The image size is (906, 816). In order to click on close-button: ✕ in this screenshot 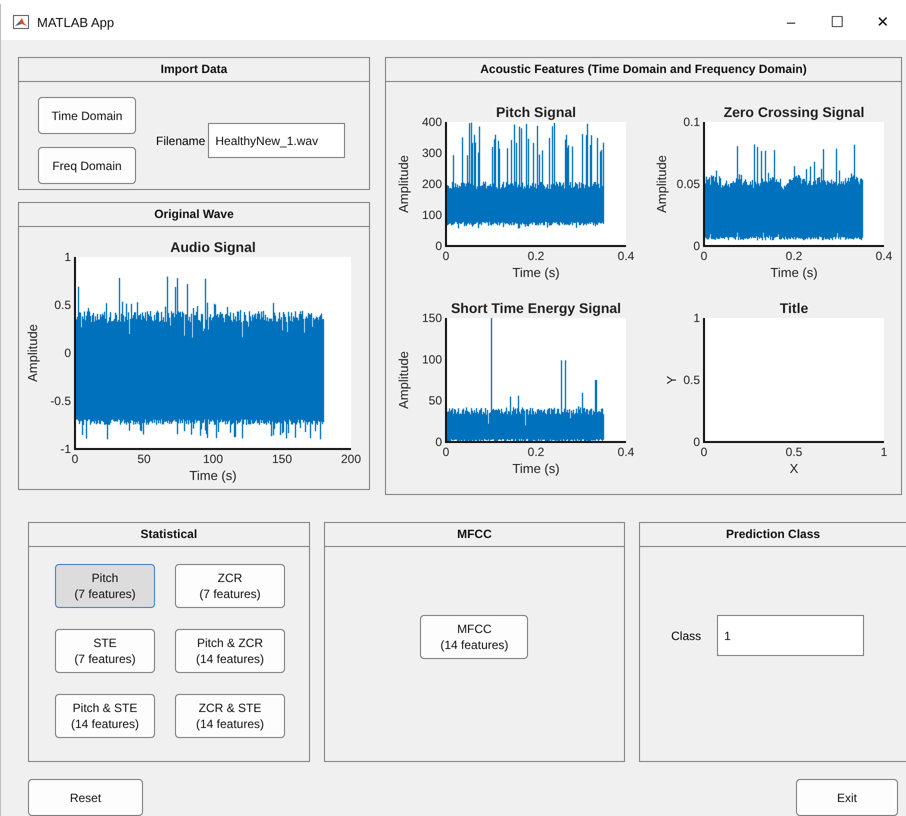, I will do `click(883, 22)`.